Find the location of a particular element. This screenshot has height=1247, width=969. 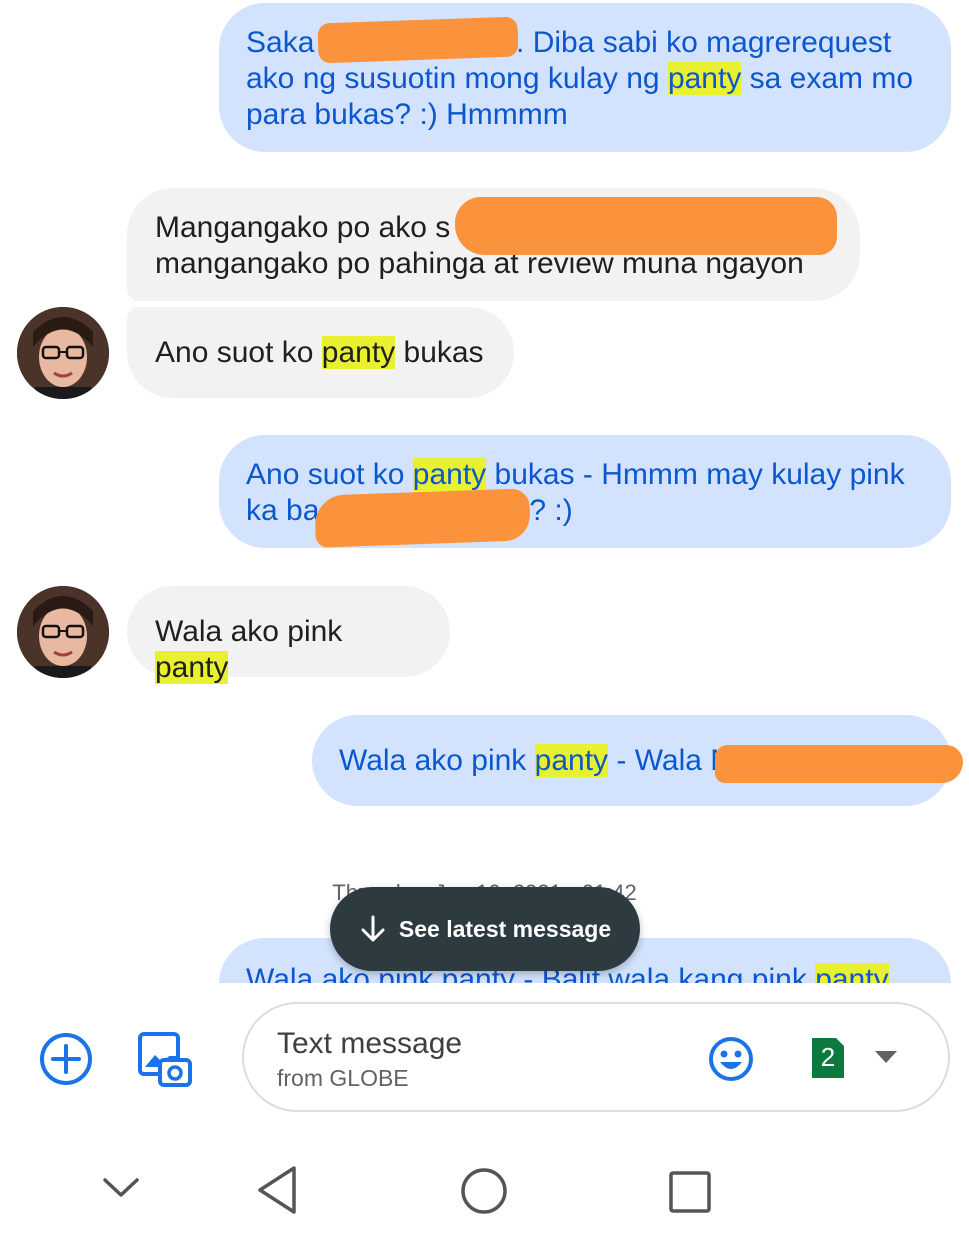

message-line: para bukas? :) Hmmmm is located at coordinates (407, 114).